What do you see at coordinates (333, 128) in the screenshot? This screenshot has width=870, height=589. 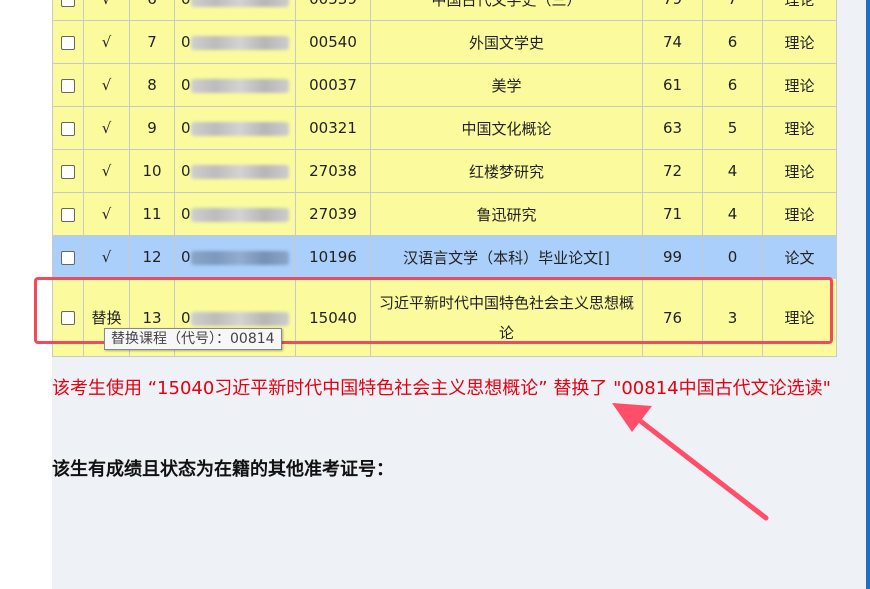 I see `course-code-cell: 00321` at bounding box center [333, 128].